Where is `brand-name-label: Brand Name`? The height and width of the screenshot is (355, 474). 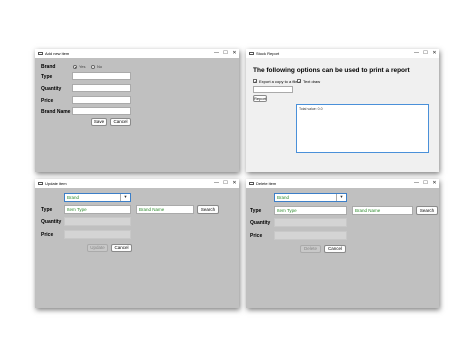 brand-name-label: Brand Name is located at coordinates (56, 112).